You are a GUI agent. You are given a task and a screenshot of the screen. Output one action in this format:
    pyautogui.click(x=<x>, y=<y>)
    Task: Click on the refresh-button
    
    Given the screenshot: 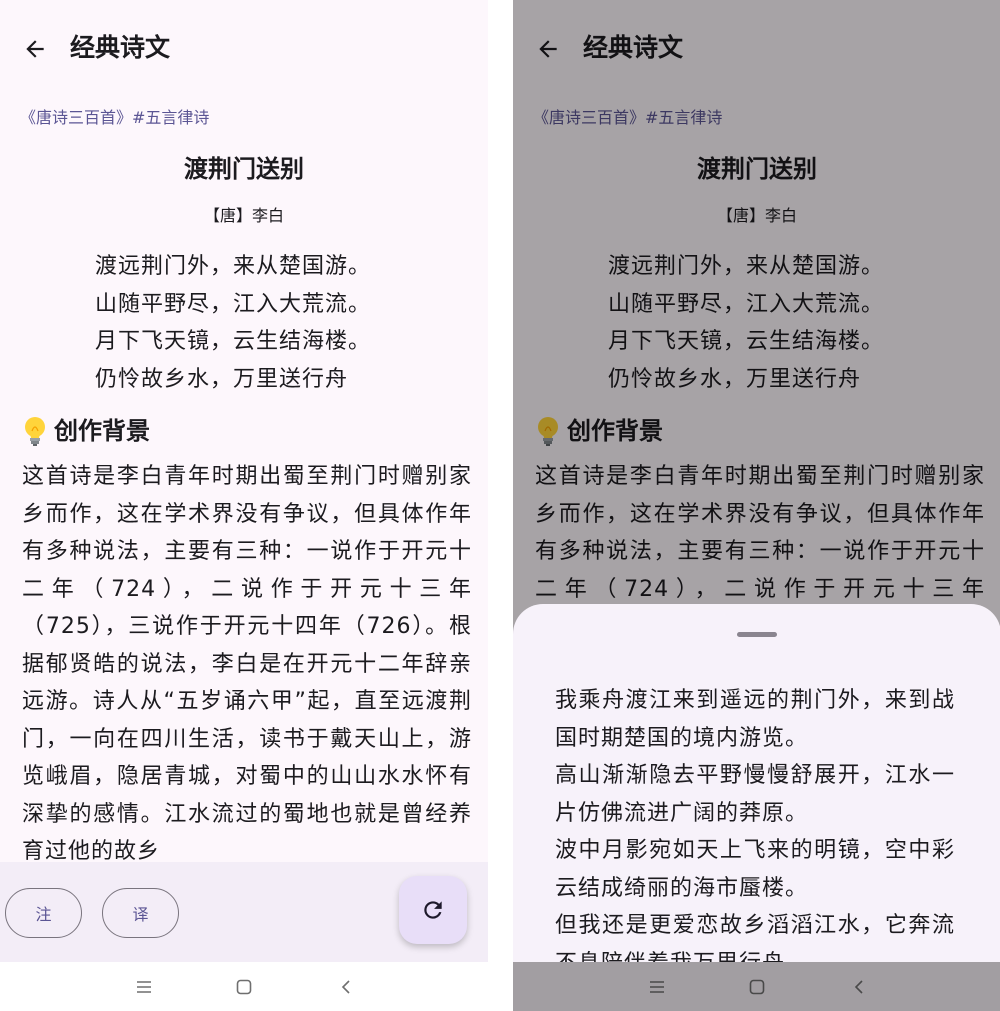 What is the action you would take?
    pyautogui.click(x=433, y=910)
    